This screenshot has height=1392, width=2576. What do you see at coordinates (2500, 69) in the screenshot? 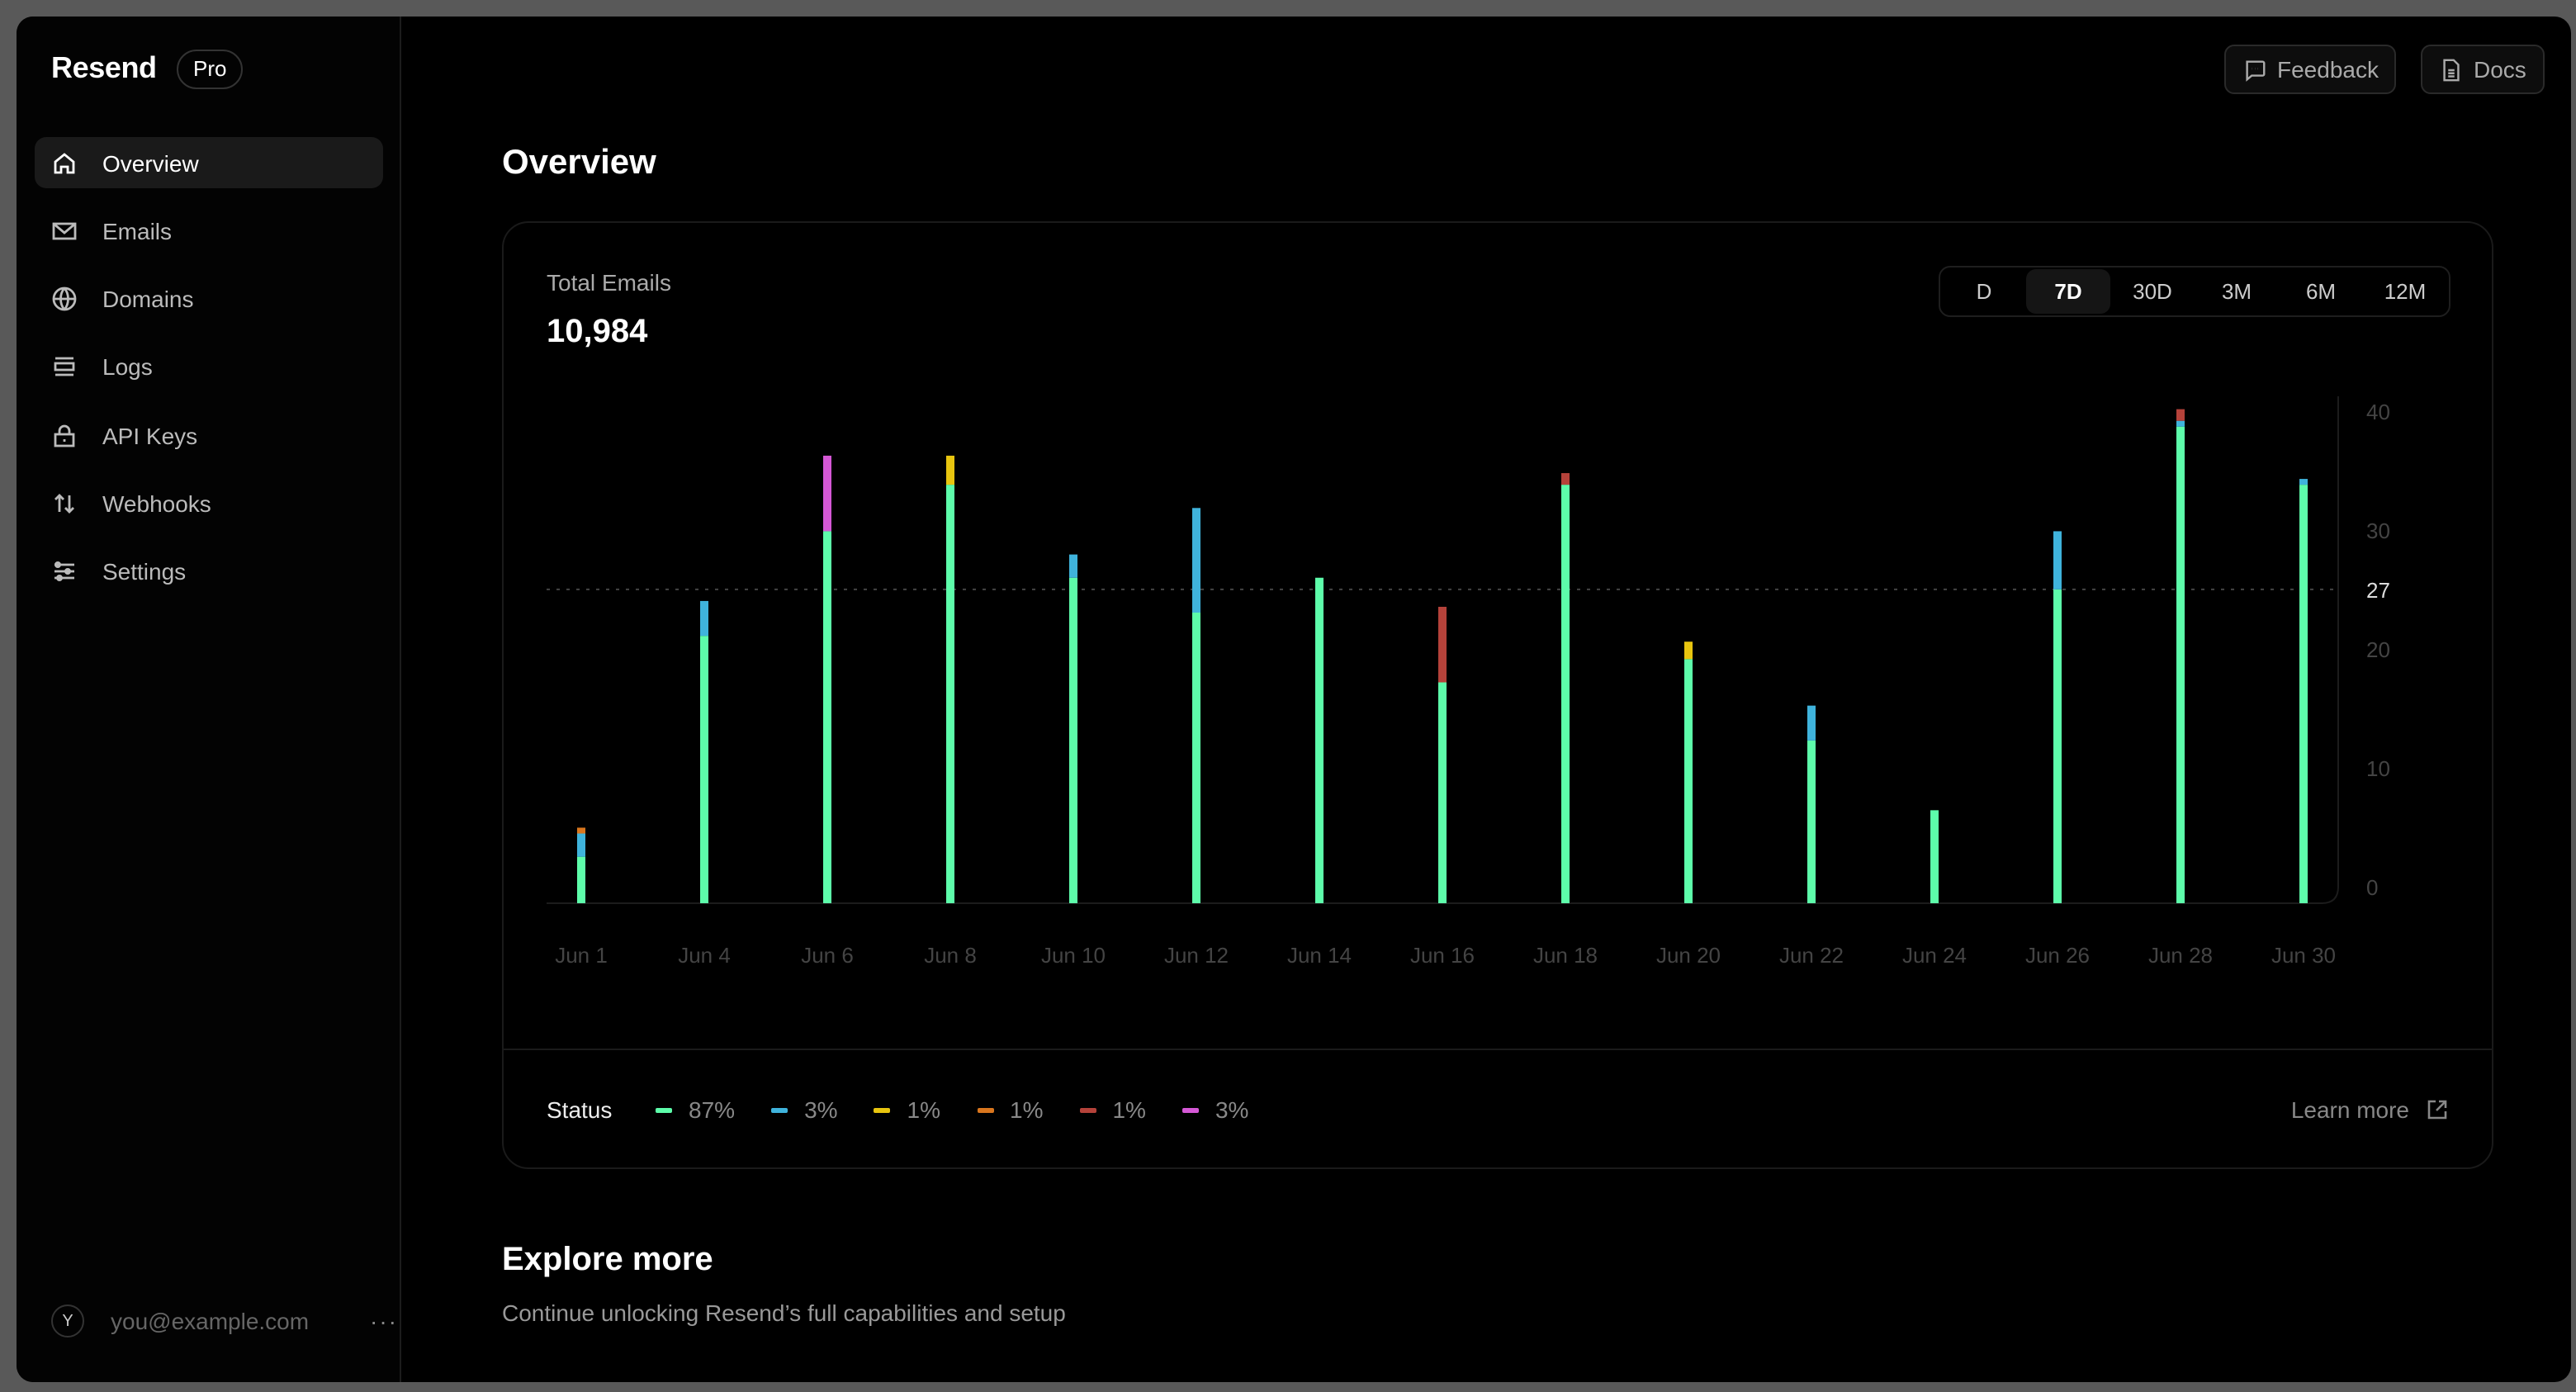
I see `docs-label: Docs` at bounding box center [2500, 69].